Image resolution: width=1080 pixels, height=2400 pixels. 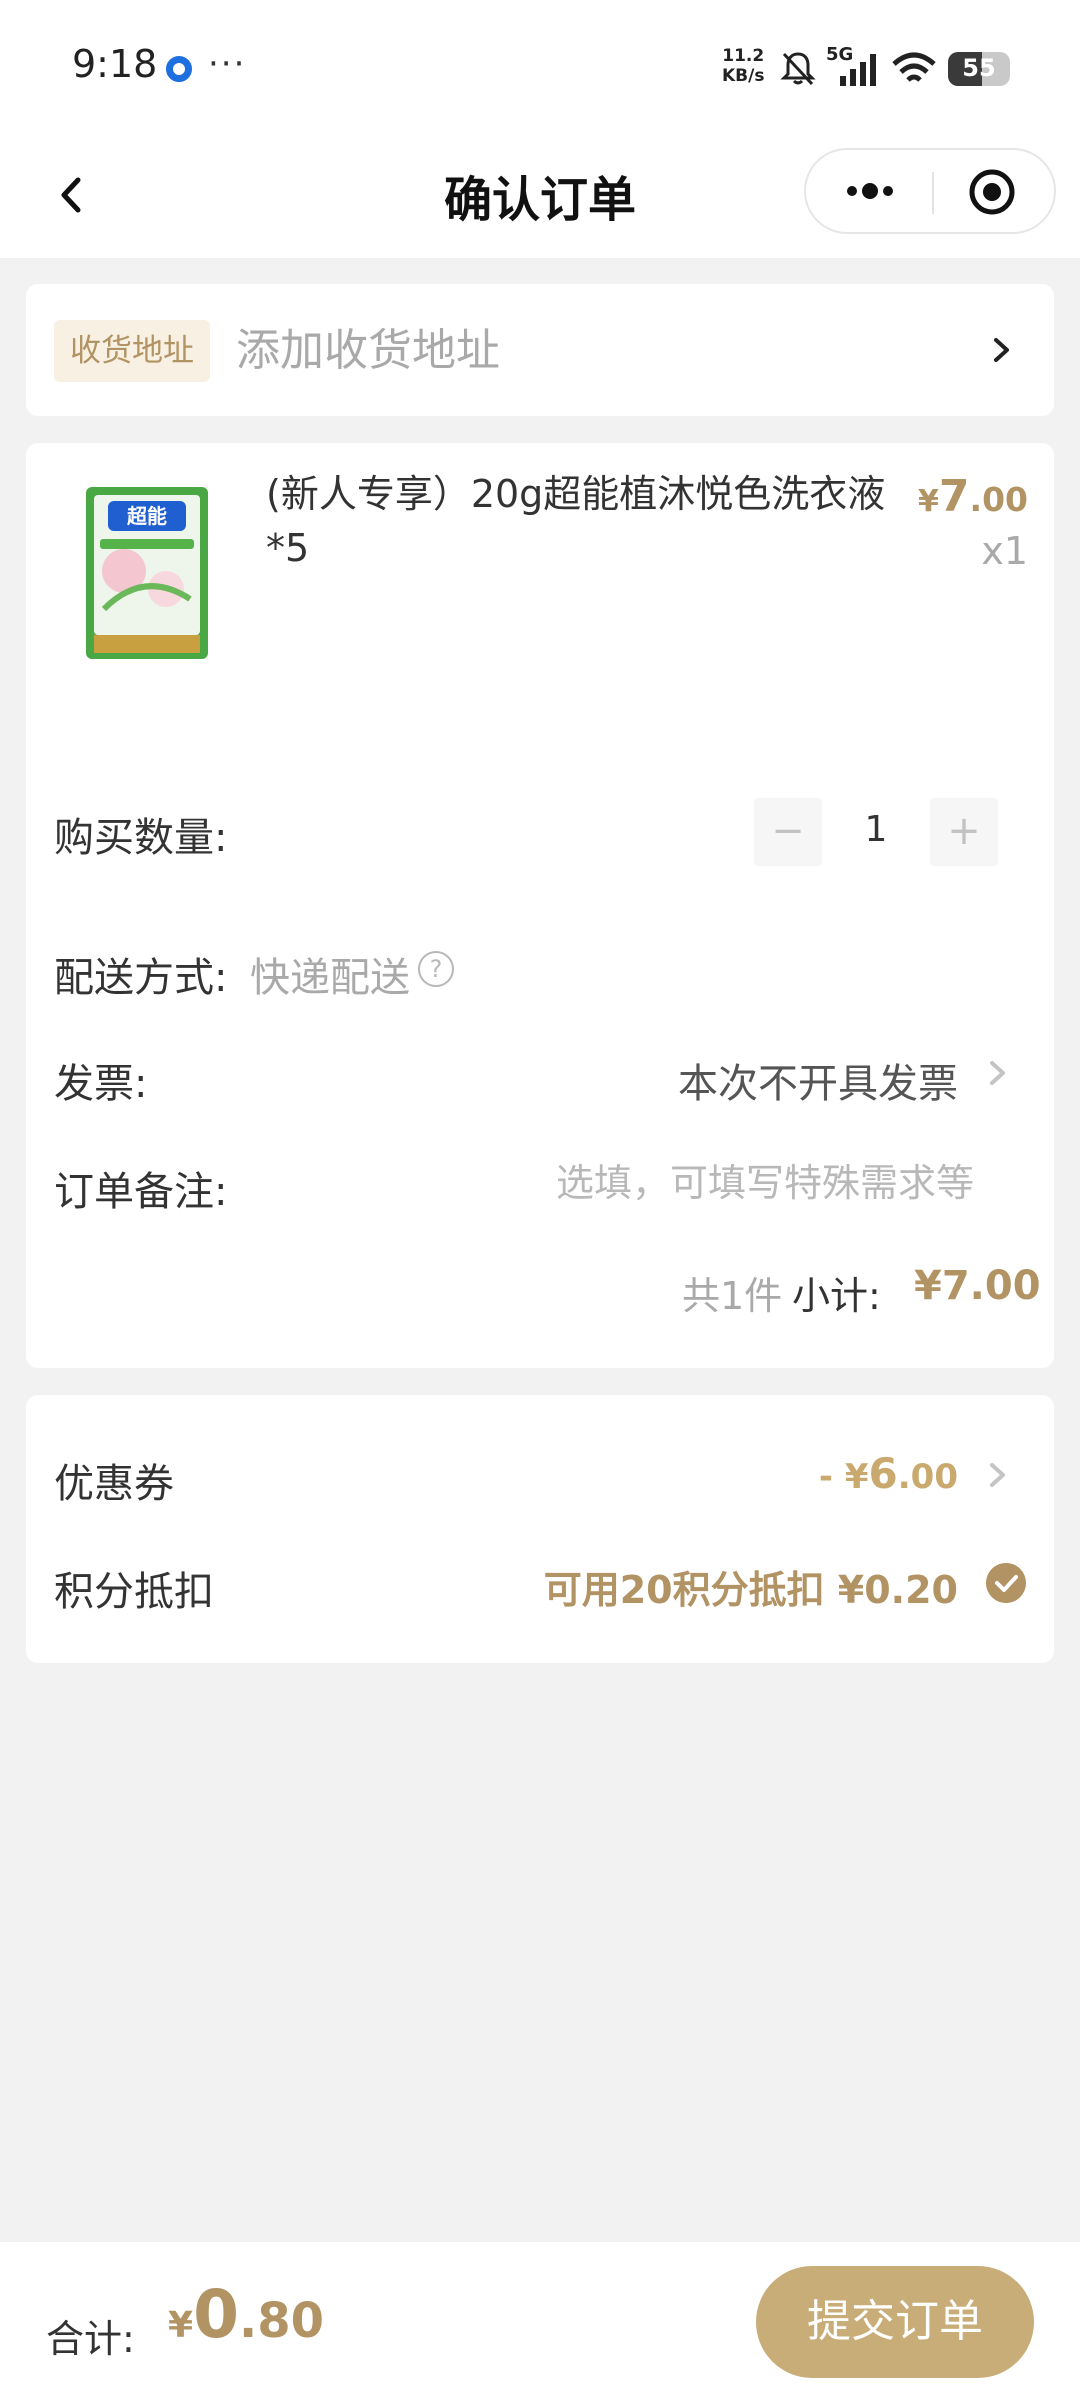 I want to click on battery-icon: 55, so click(x=979, y=69).